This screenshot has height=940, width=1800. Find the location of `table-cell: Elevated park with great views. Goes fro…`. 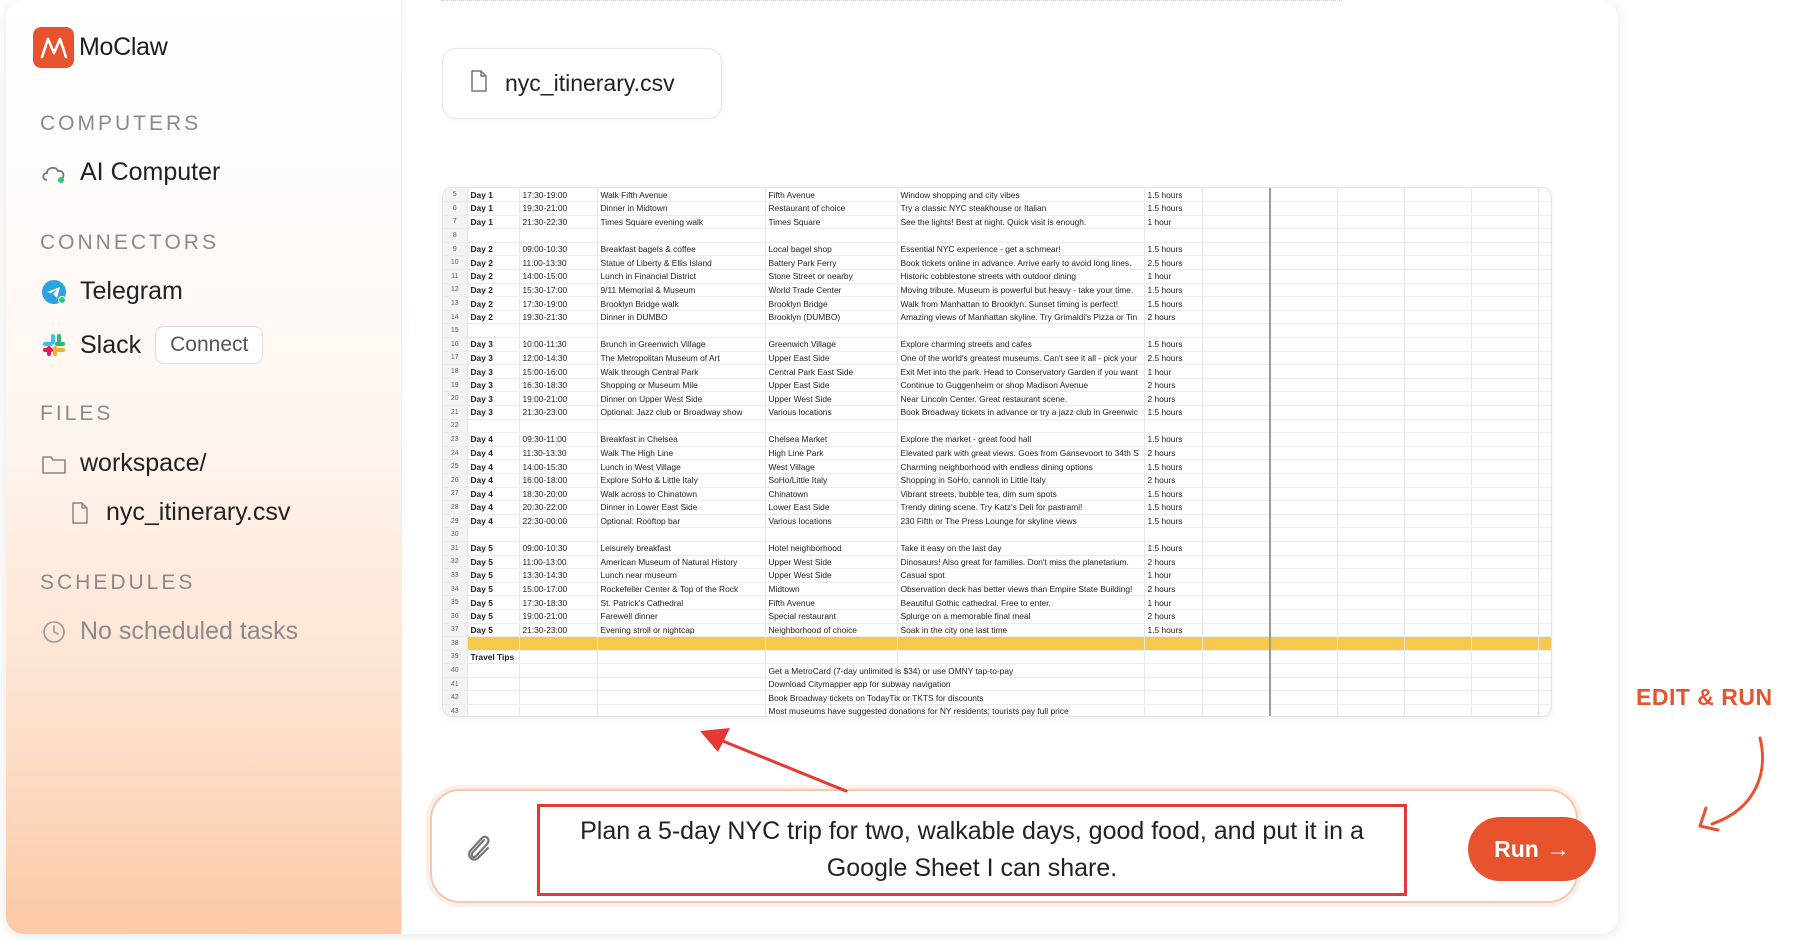

table-cell: Elevated park with great views. Goes fro… is located at coordinates (1021, 453).